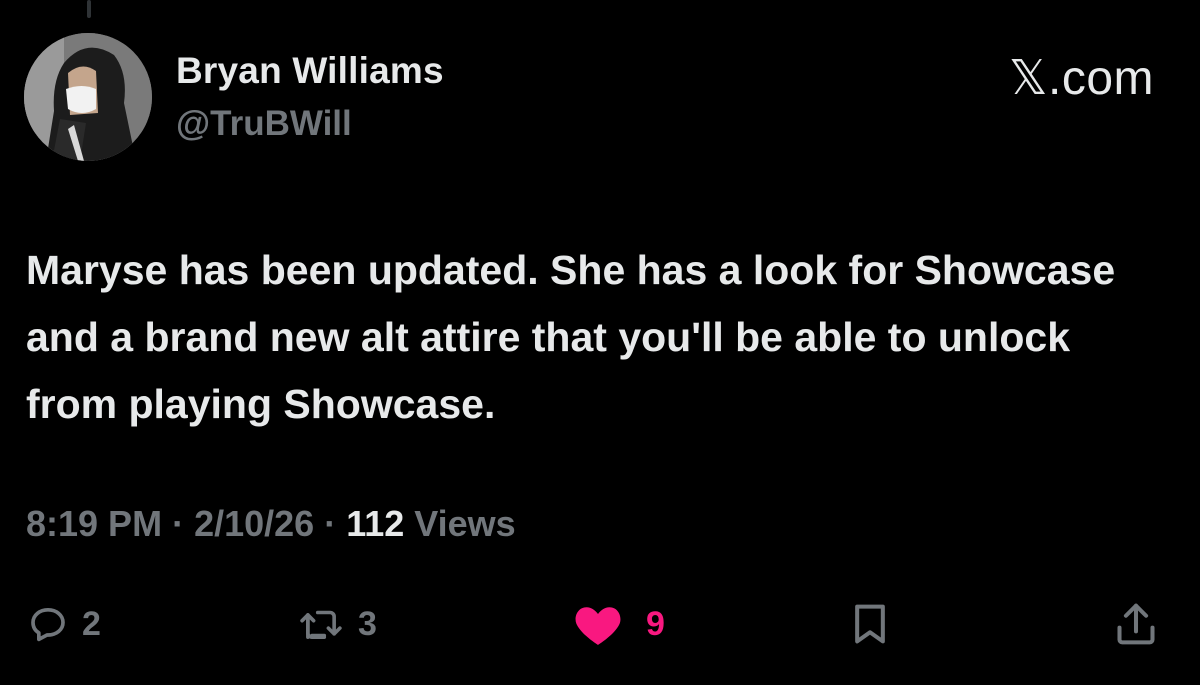 The image size is (1200, 685). I want to click on brand-logo: 𝕏.com, so click(1081, 78).